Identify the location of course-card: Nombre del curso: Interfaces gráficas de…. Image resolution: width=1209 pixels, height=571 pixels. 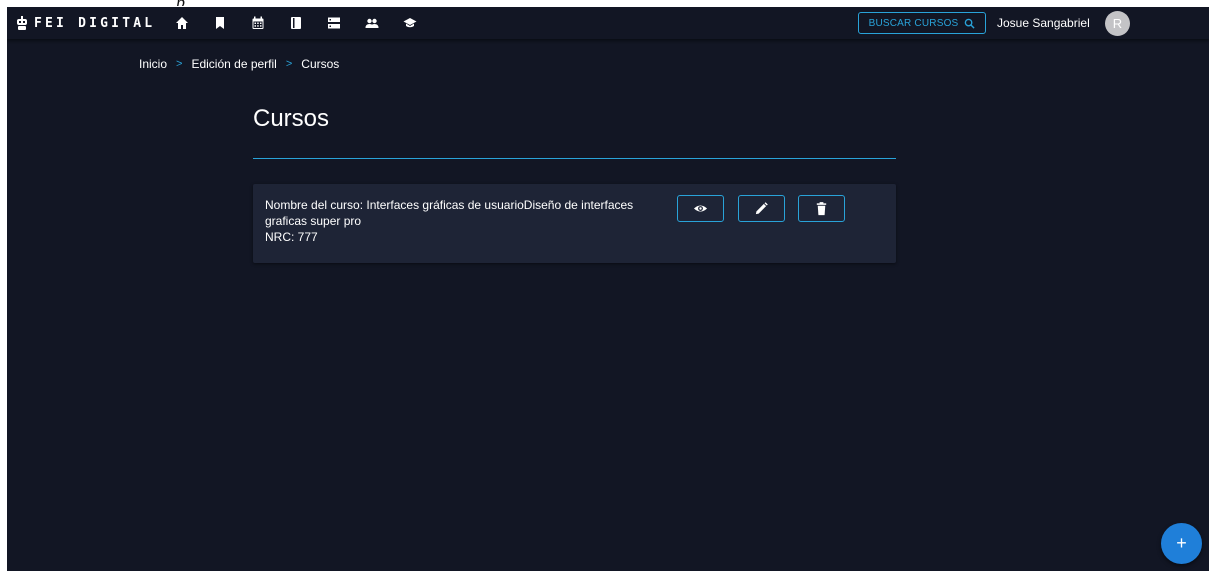
(574, 223).